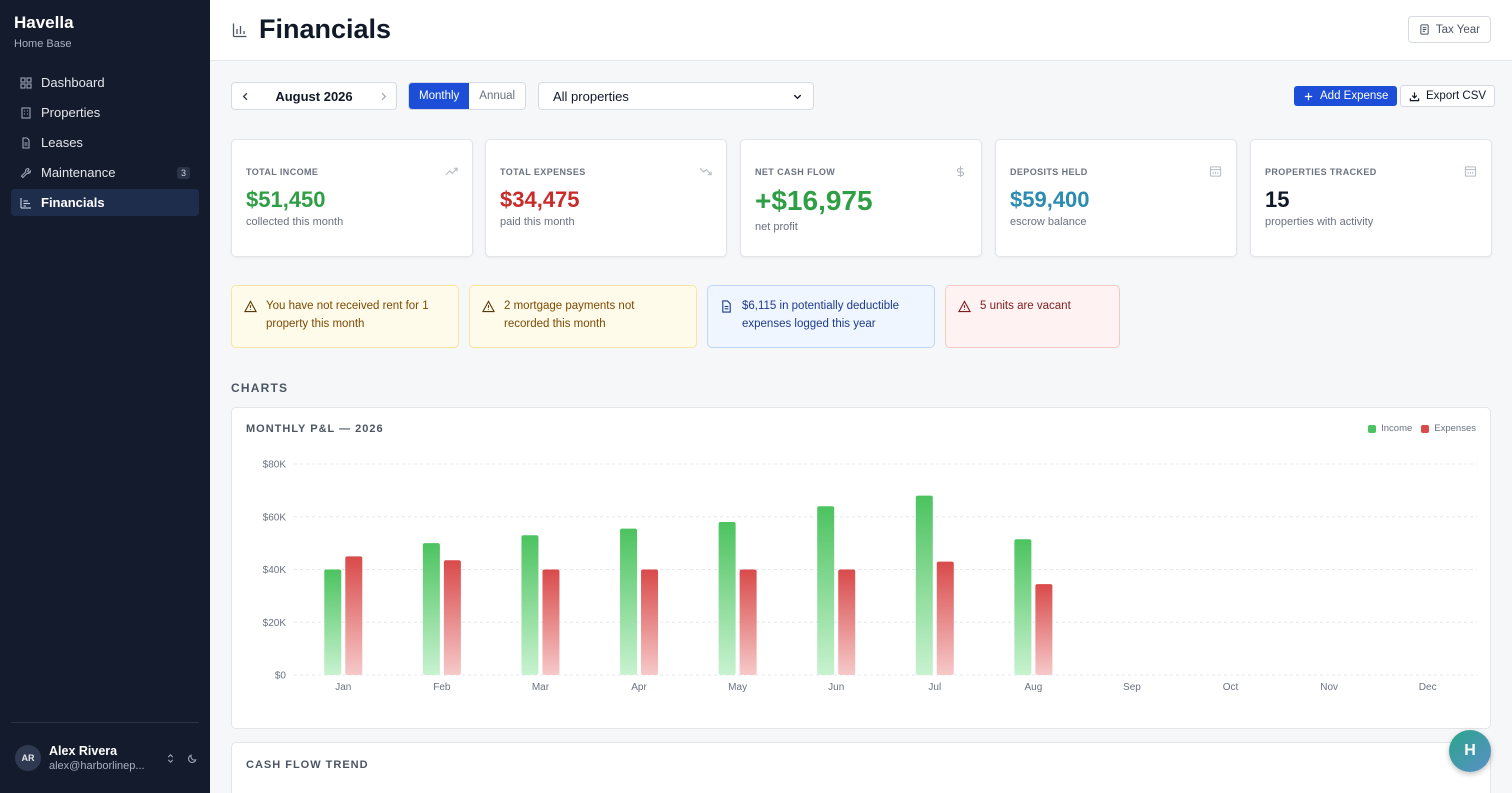 The width and height of the screenshot is (1512, 793). What do you see at coordinates (286, 199) in the screenshot?
I see `stat-value: $51,450` at bounding box center [286, 199].